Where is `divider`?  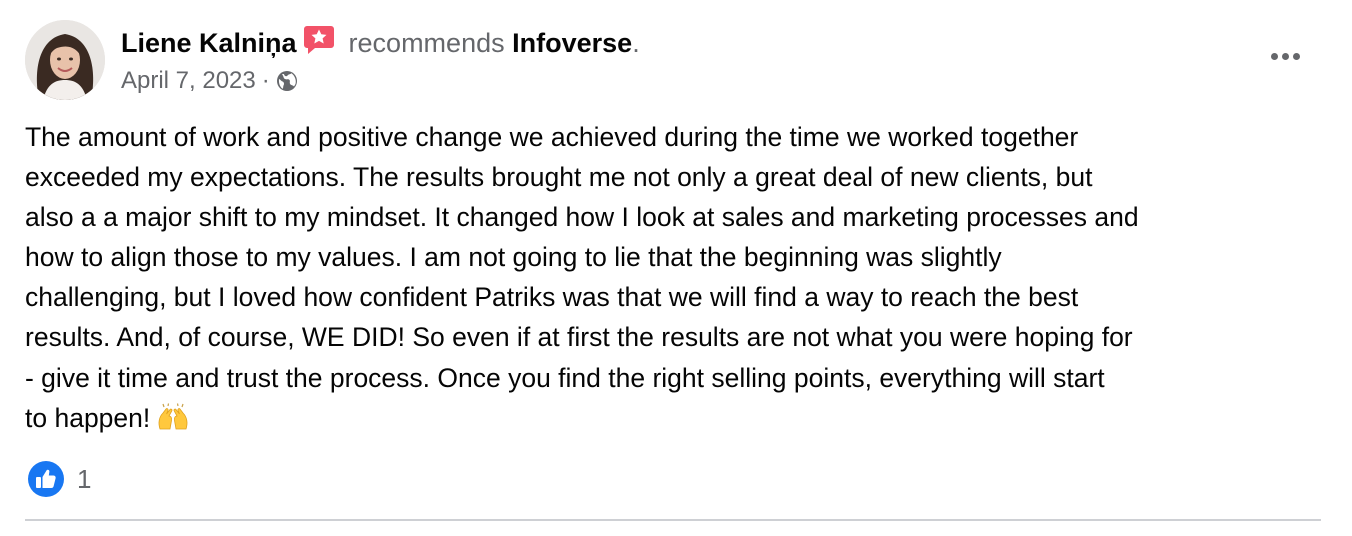 divider is located at coordinates (673, 520).